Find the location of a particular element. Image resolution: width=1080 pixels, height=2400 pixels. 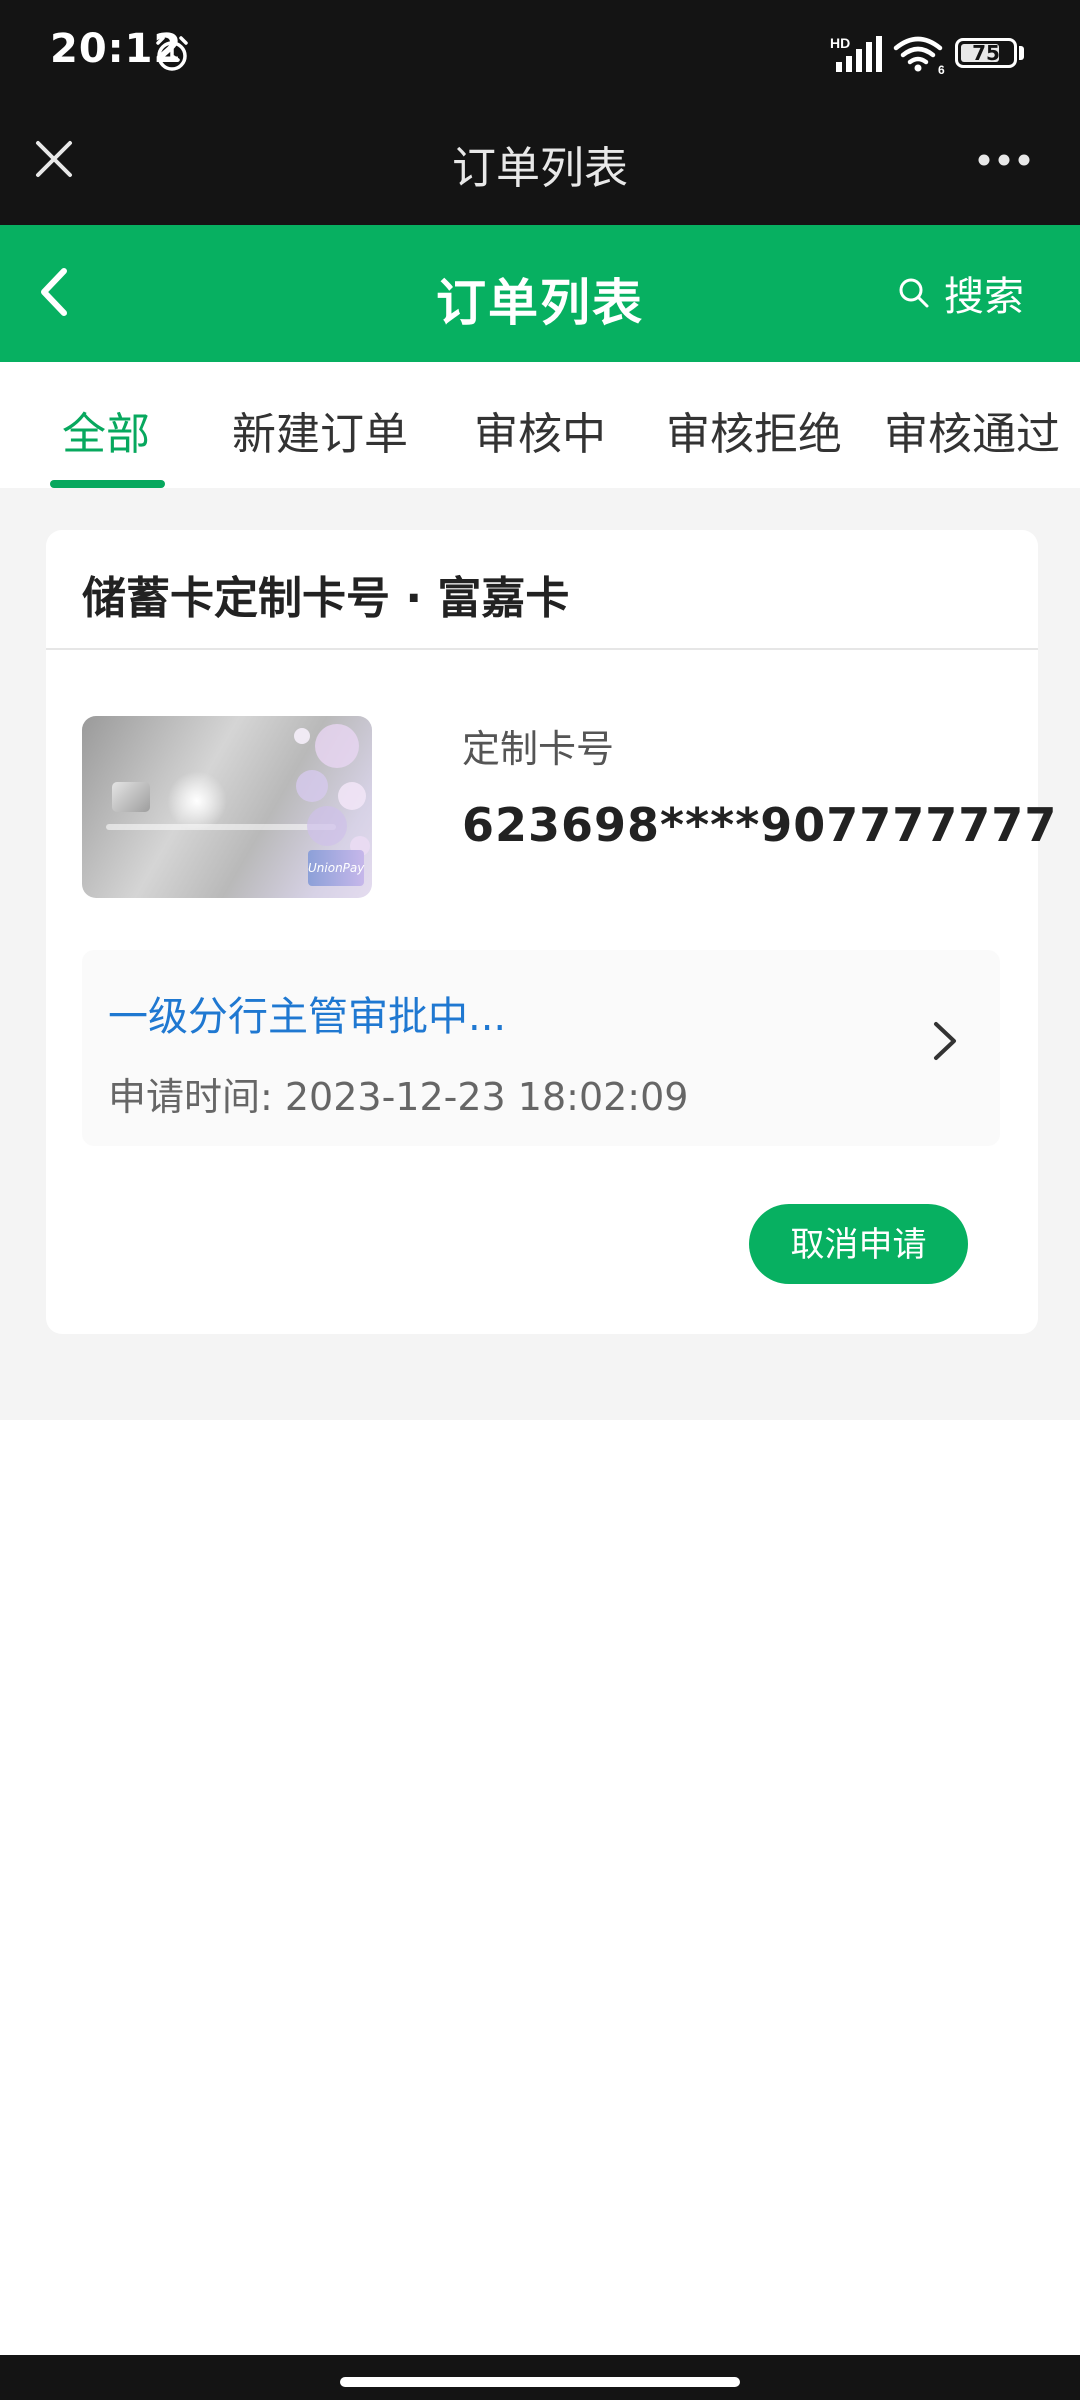

unionpay-logo: UnionPay is located at coordinates (336, 868).